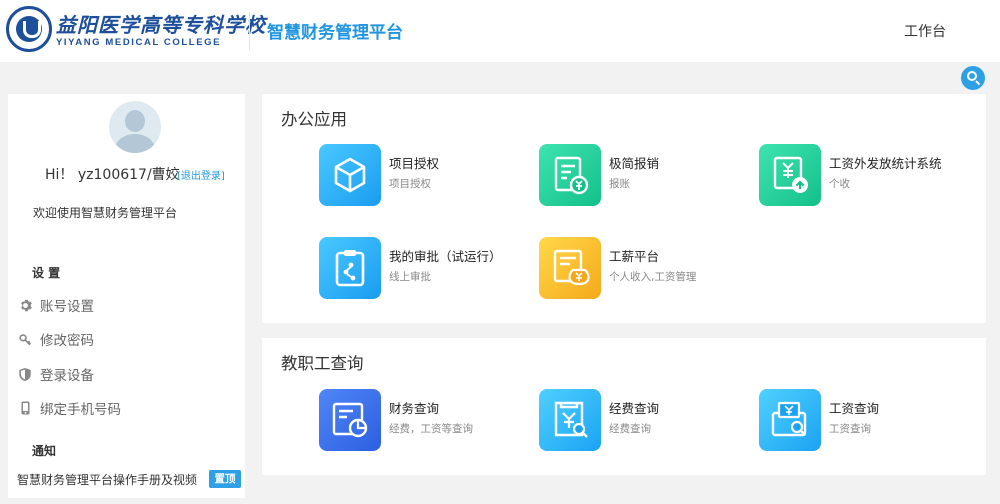 The image size is (1000, 504). What do you see at coordinates (653, 277) in the screenshot?
I see `app-desc: 个人收入,工资管理` at bounding box center [653, 277].